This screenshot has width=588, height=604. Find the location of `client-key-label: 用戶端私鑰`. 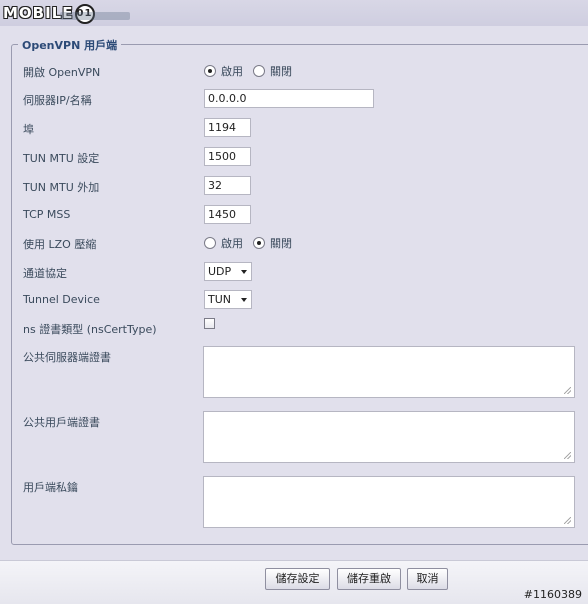

client-key-label: 用戶端私鑰 is located at coordinates (50, 487).